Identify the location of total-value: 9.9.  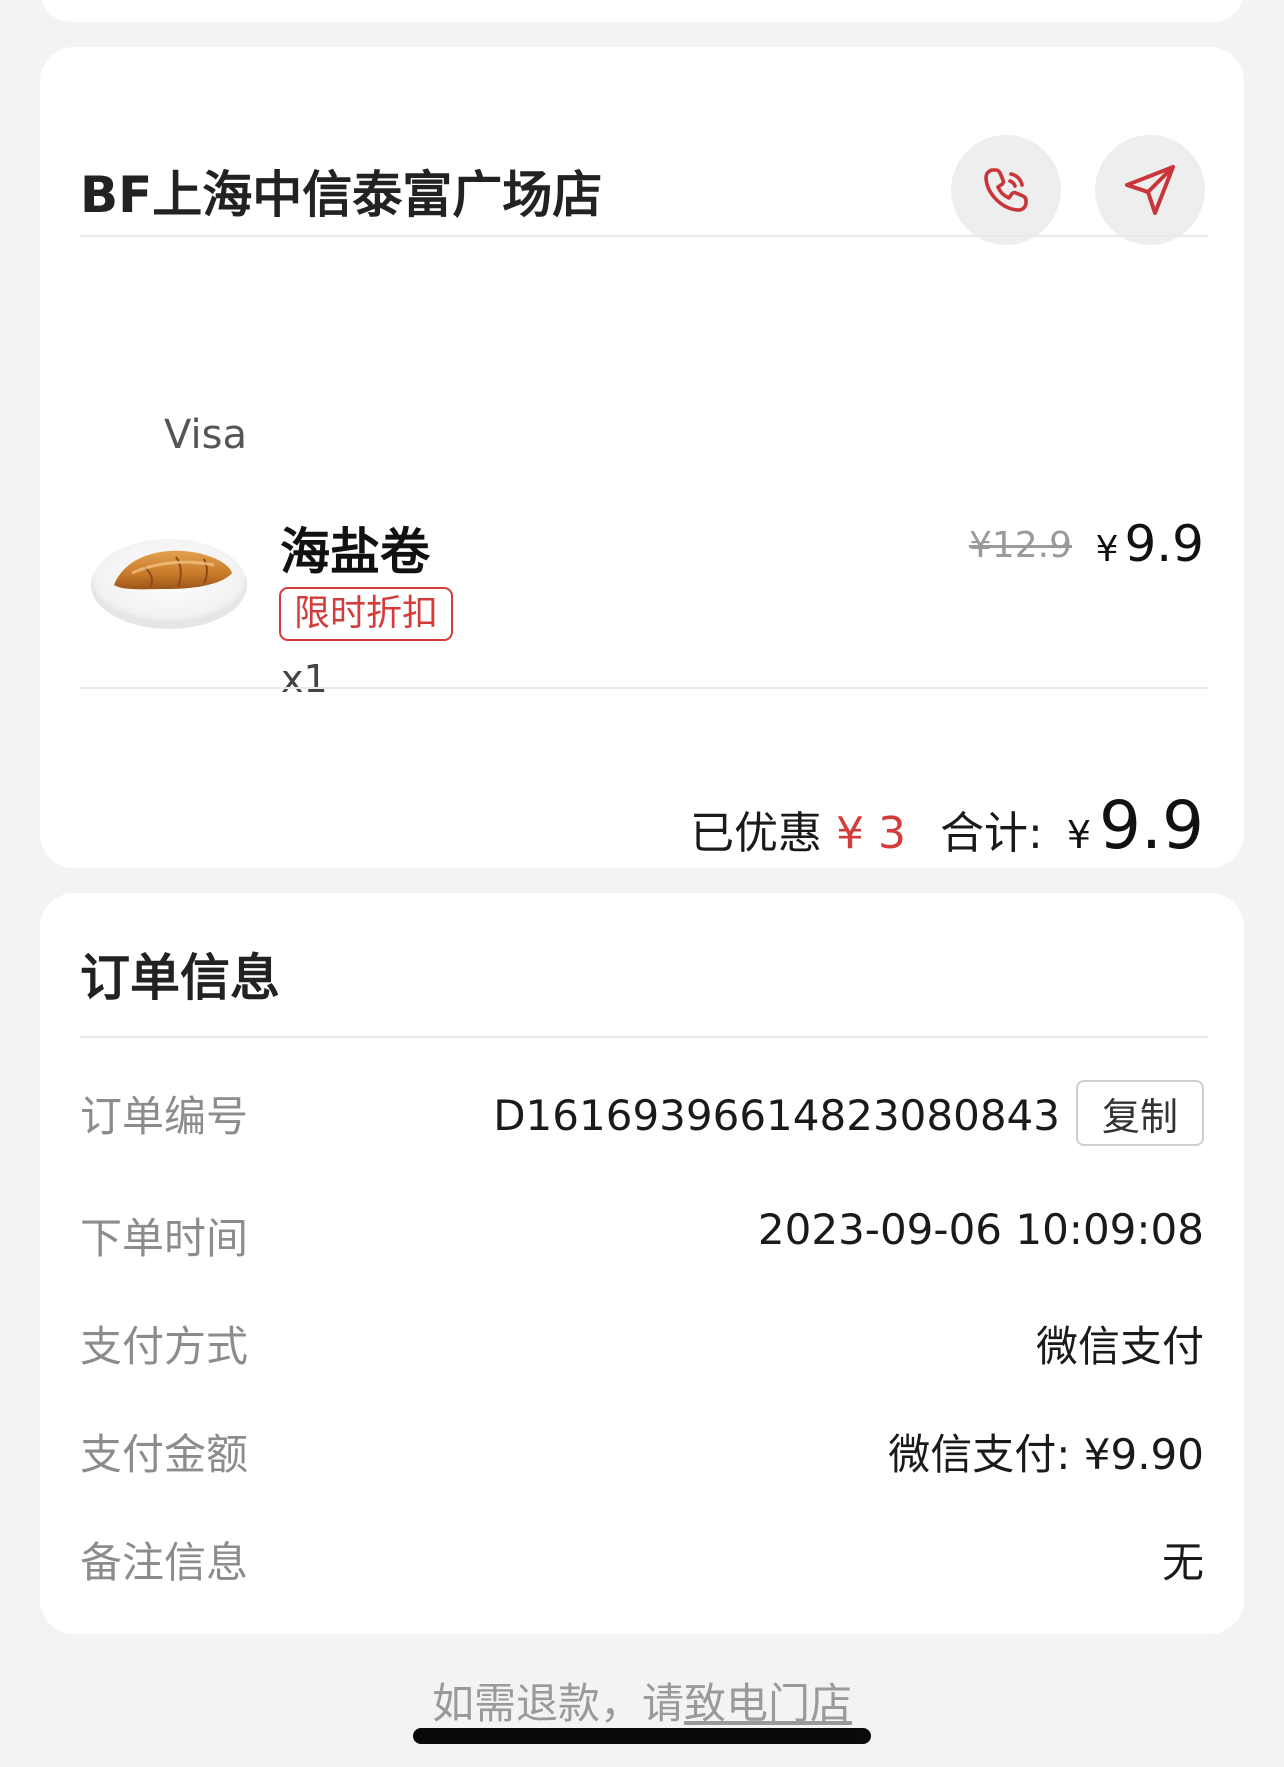
(1151, 825).